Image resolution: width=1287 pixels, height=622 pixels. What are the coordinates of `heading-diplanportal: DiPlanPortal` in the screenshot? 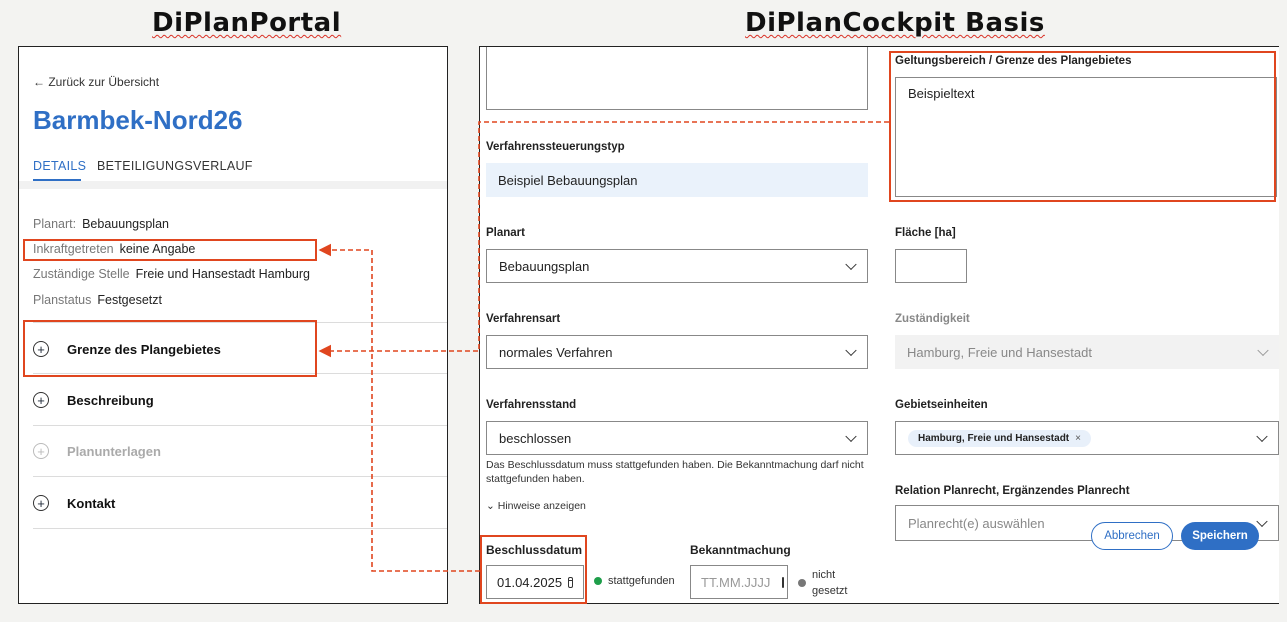 It's located at (247, 23).